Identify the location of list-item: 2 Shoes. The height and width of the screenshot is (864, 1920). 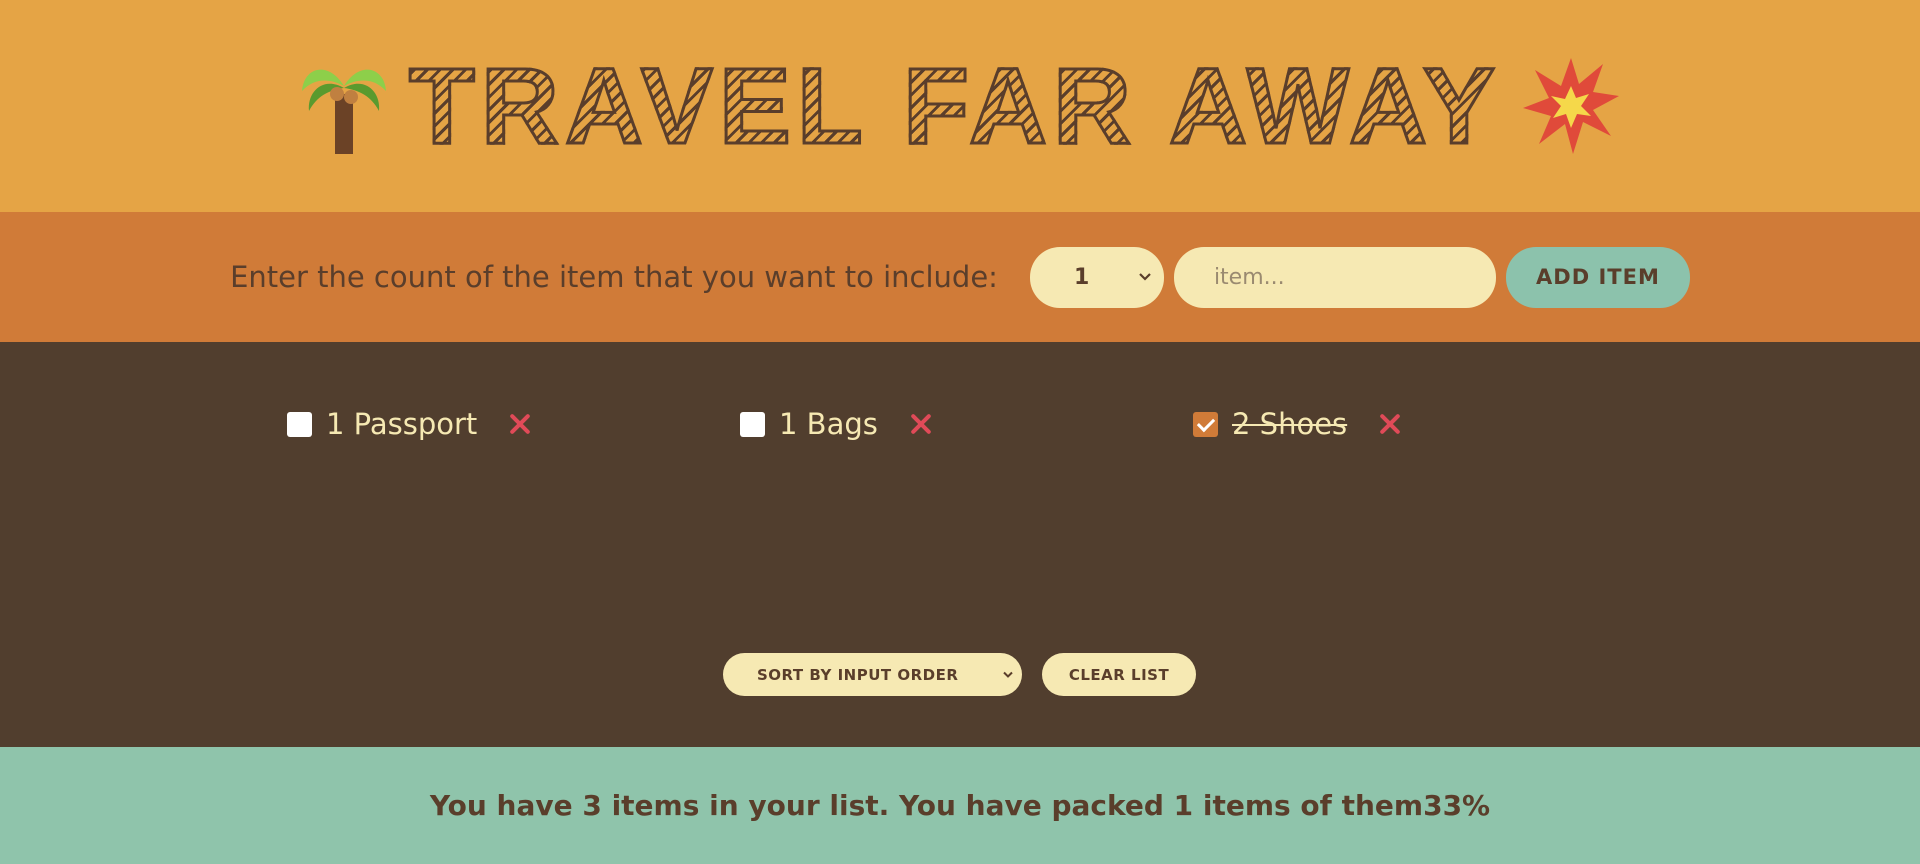
(1419, 424).